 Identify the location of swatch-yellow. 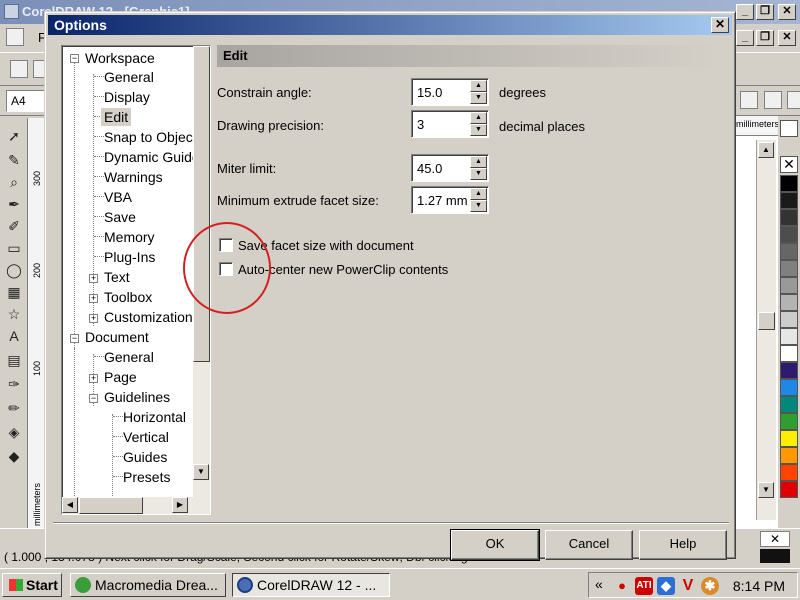
(789, 438).